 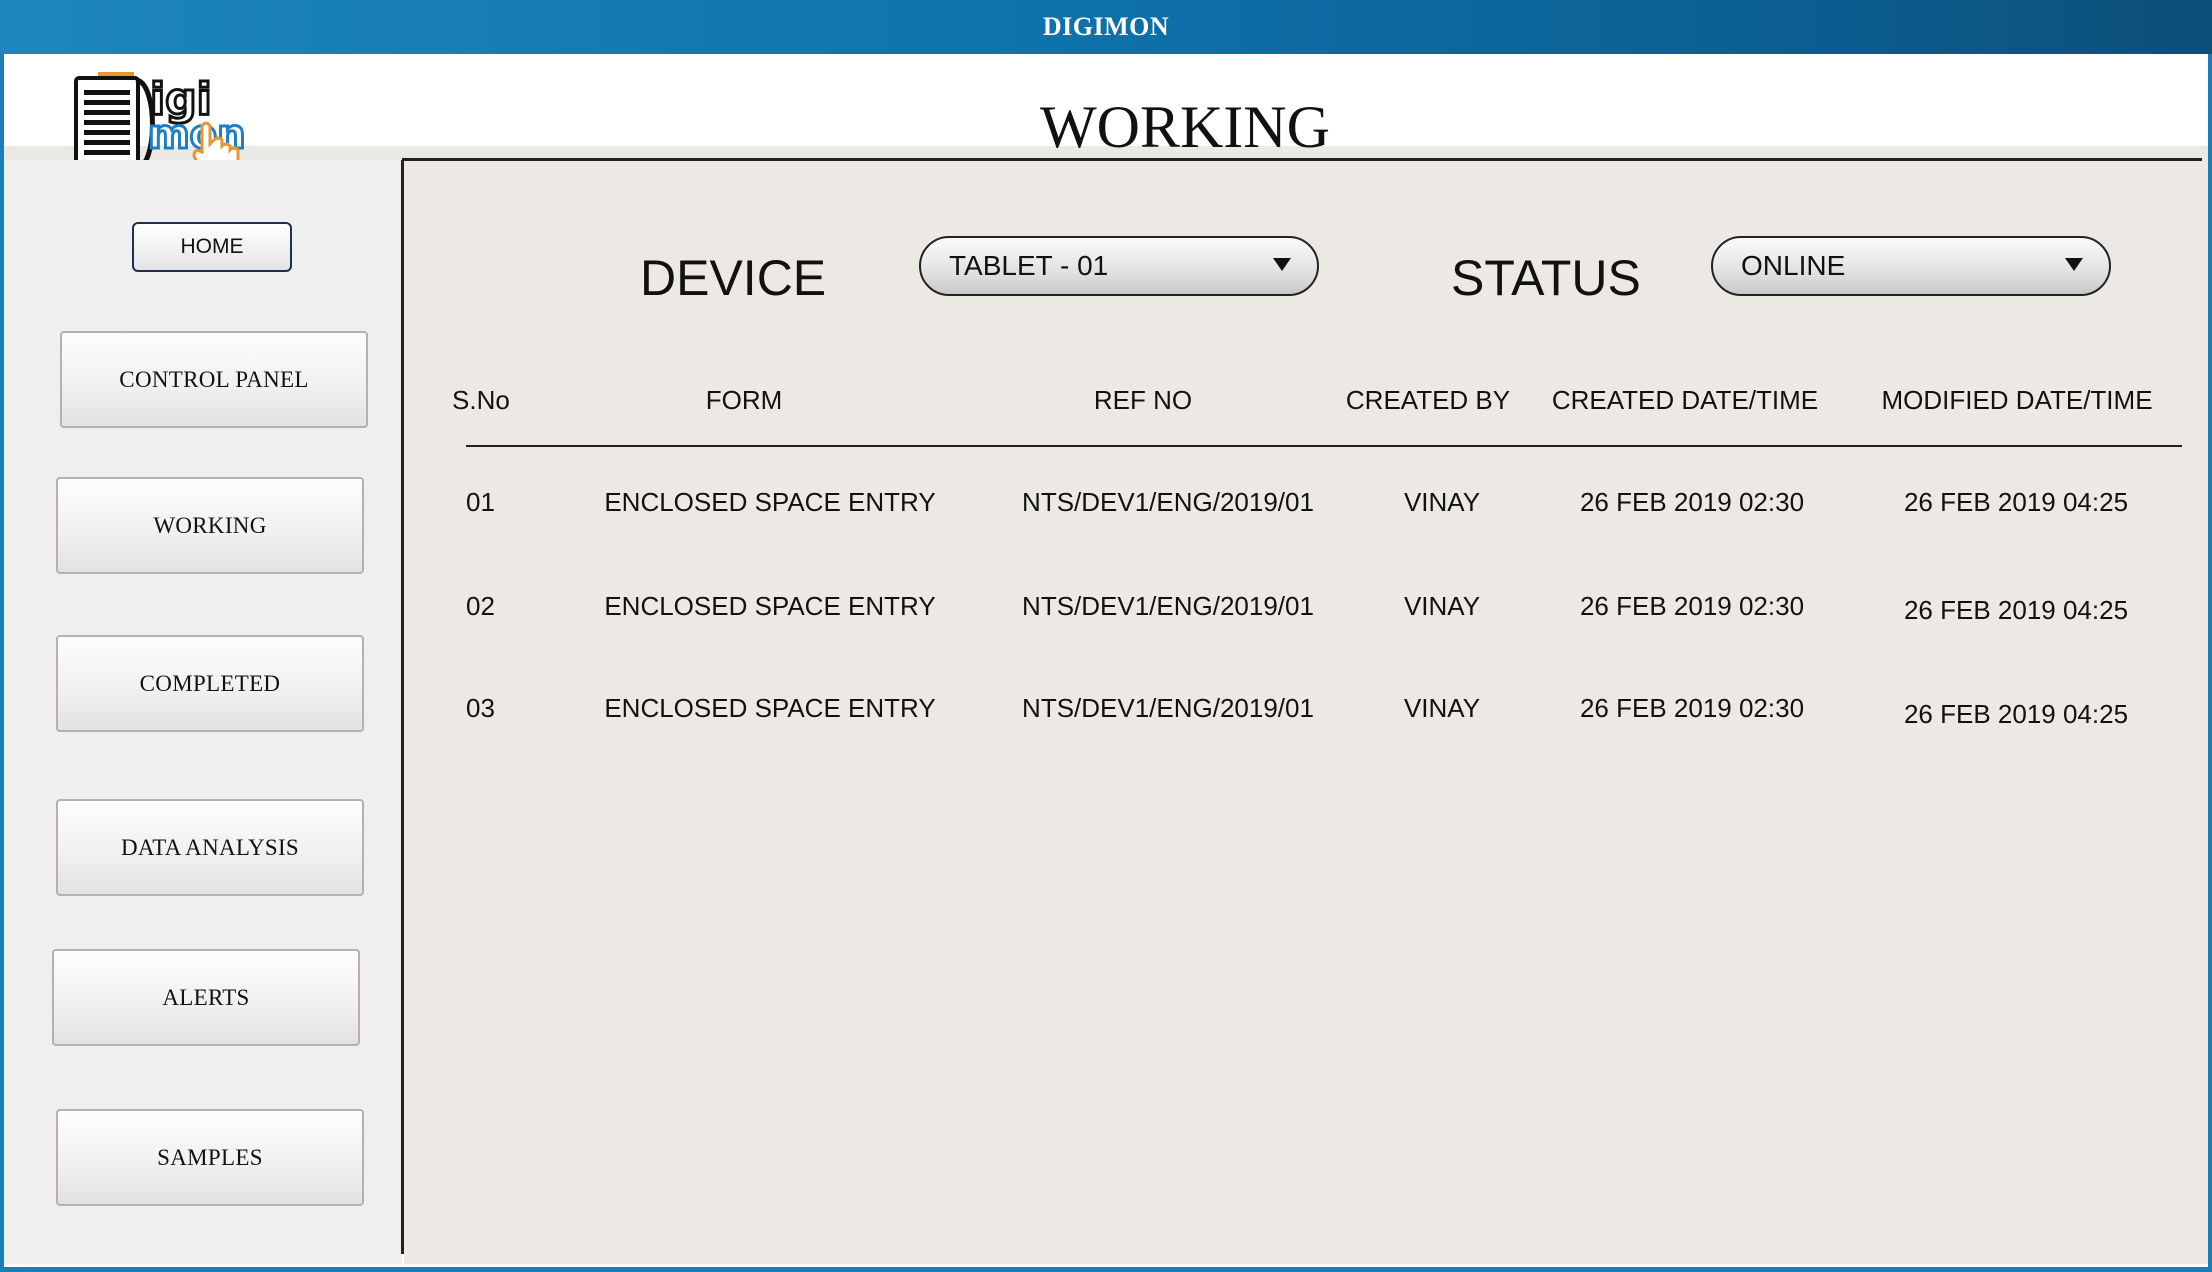 I want to click on data-analysis-button: DATA ANALYSIS, so click(x=210, y=847).